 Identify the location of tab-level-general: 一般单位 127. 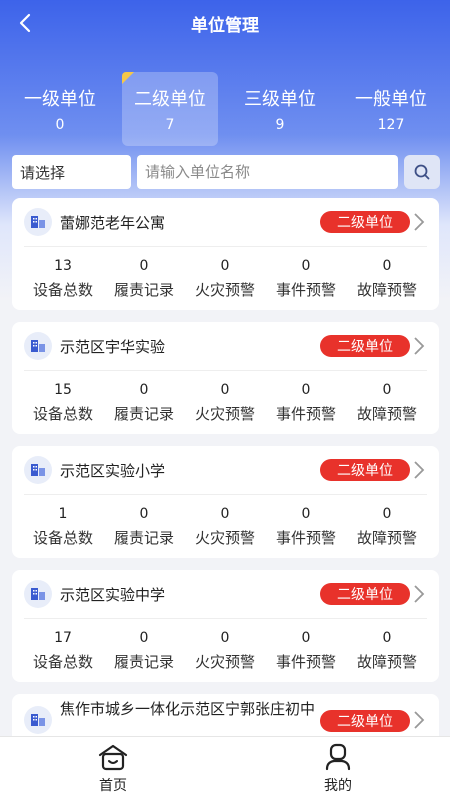
(391, 109).